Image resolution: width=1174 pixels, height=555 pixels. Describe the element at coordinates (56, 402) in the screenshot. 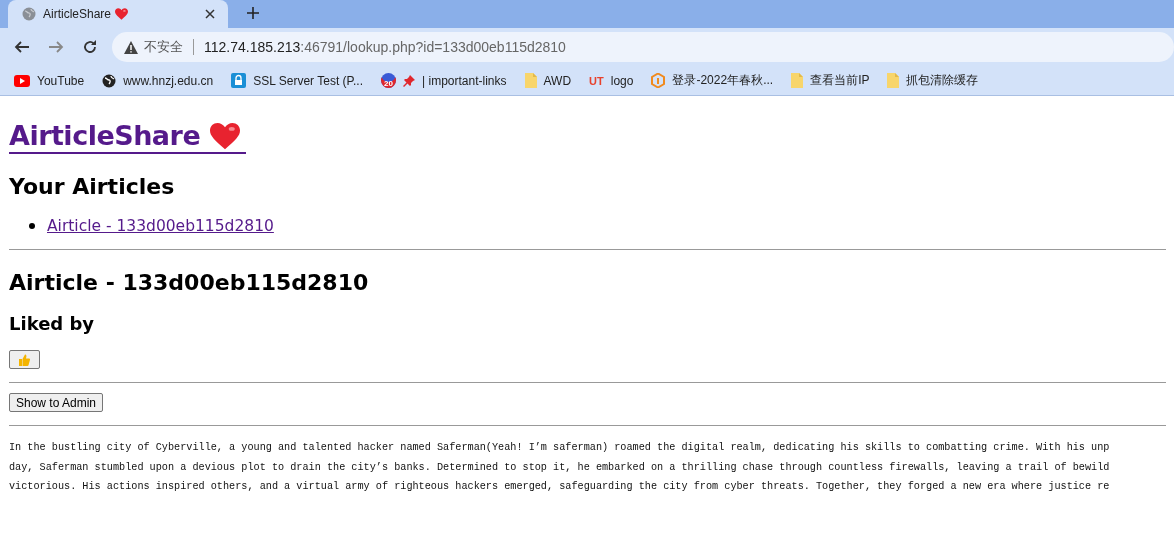

I see `show-to-admin-button: Show to Admin` at that location.